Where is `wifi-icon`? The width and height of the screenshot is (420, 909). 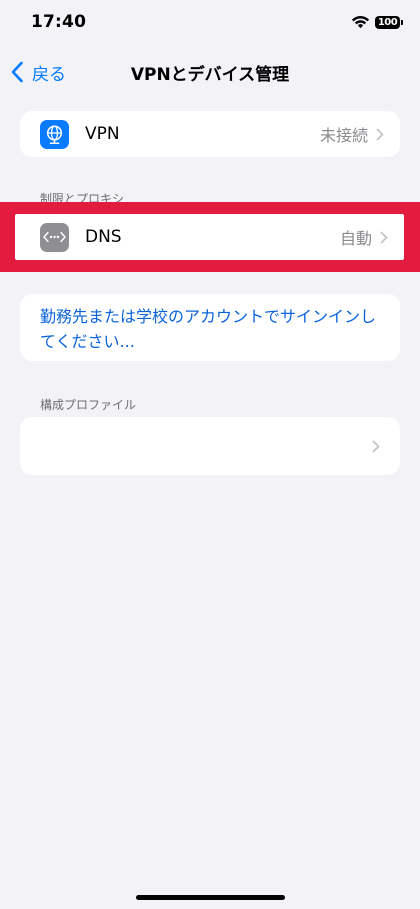 wifi-icon is located at coordinates (360, 22).